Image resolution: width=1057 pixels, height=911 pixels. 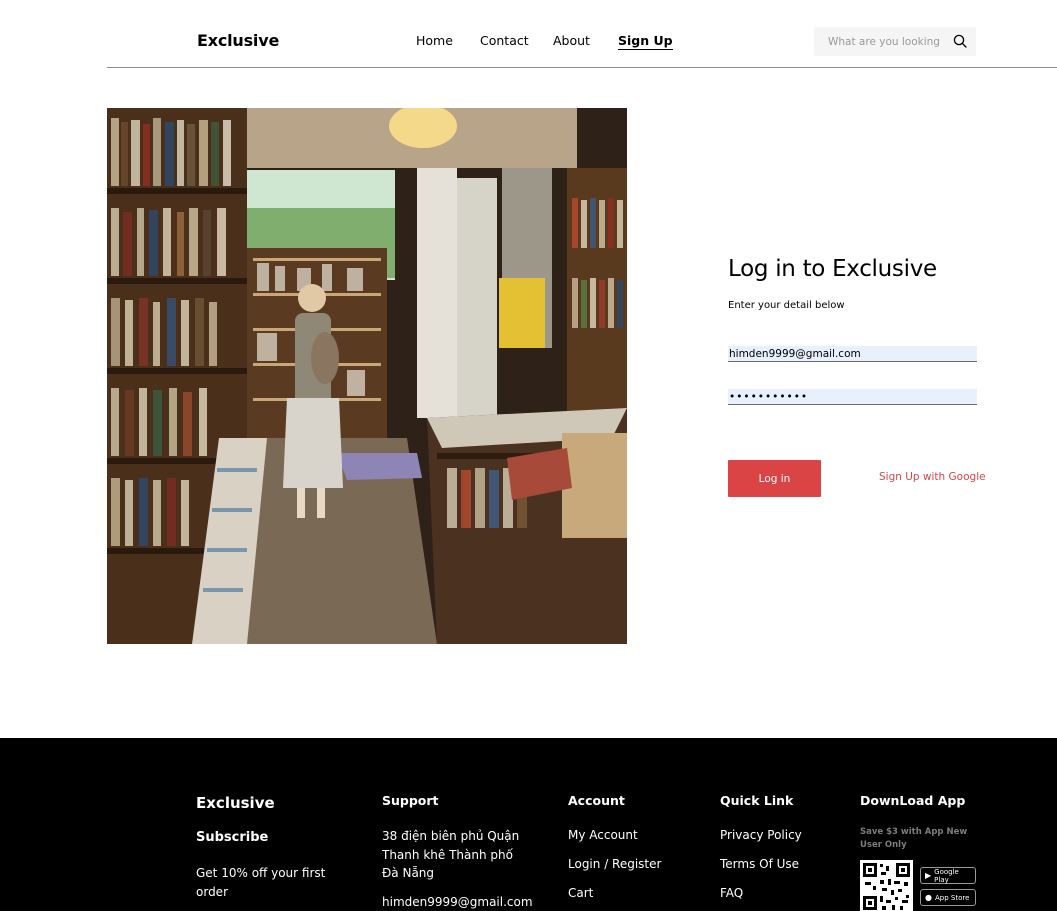 I want to click on google-play-label: Google Play, so click(x=946, y=875).